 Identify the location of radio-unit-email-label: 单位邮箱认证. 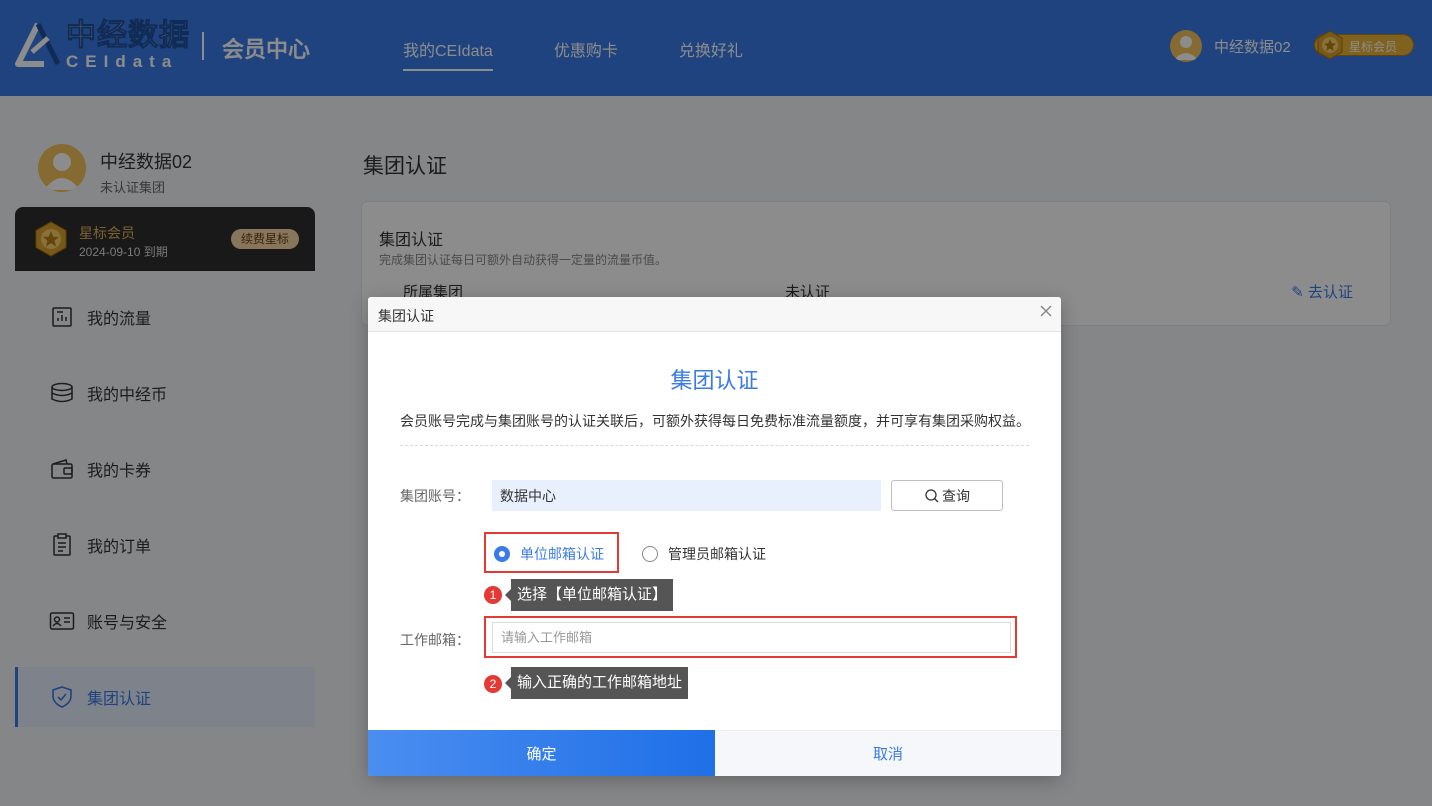
(562, 554).